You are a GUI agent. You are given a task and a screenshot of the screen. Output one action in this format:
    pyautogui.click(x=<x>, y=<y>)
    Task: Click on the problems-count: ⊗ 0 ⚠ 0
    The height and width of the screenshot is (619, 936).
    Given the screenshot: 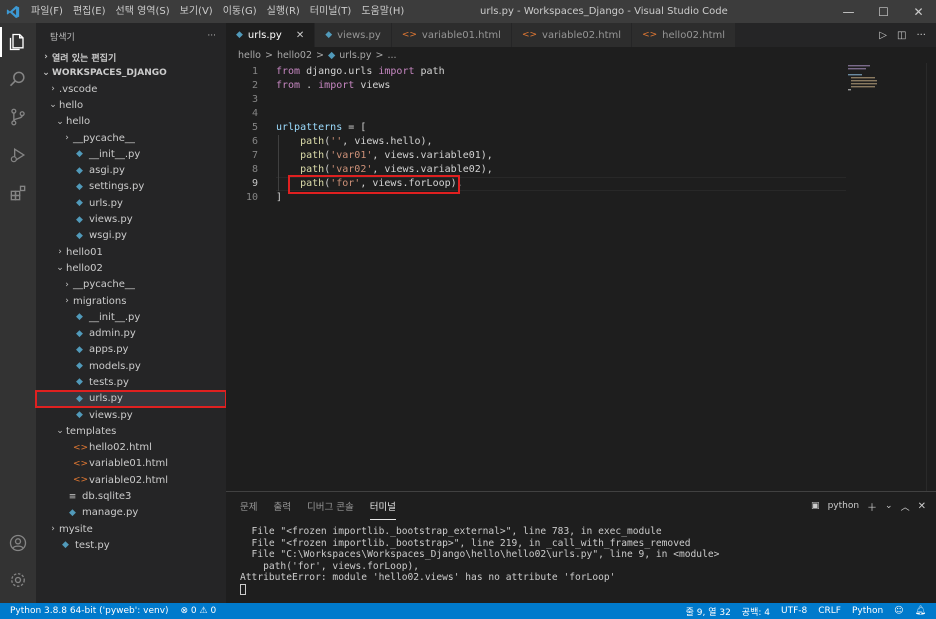 What is the action you would take?
    pyautogui.click(x=199, y=611)
    